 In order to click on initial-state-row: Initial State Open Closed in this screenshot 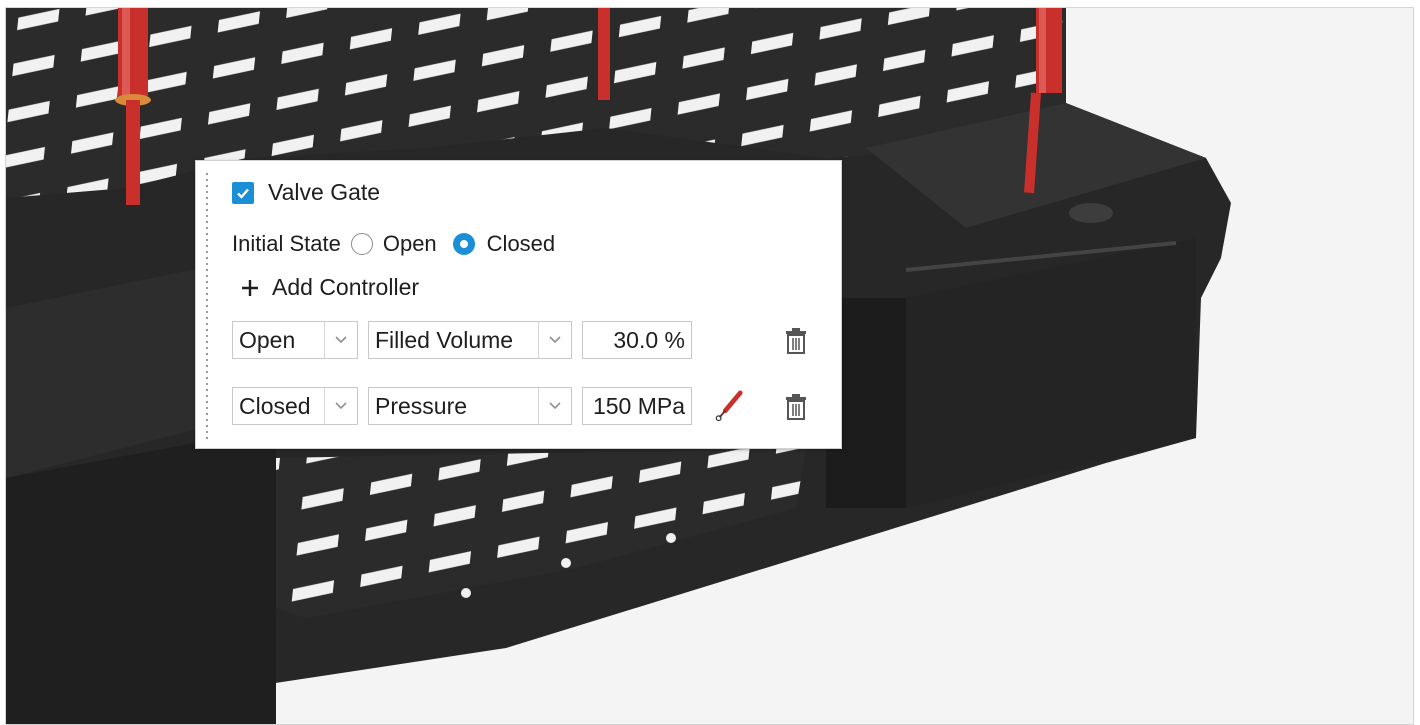, I will do `click(393, 244)`.